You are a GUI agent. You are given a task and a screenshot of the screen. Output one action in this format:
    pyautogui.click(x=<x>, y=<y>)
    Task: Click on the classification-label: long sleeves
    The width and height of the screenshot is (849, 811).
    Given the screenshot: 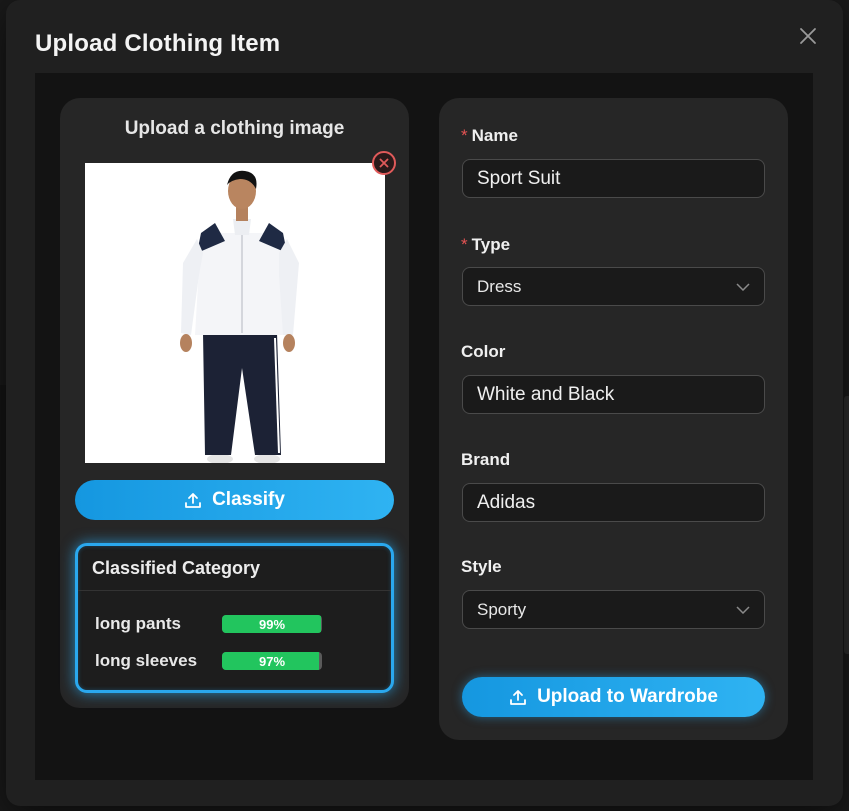 What is the action you would take?
    pyautogui.click(x=146, y=660)
    